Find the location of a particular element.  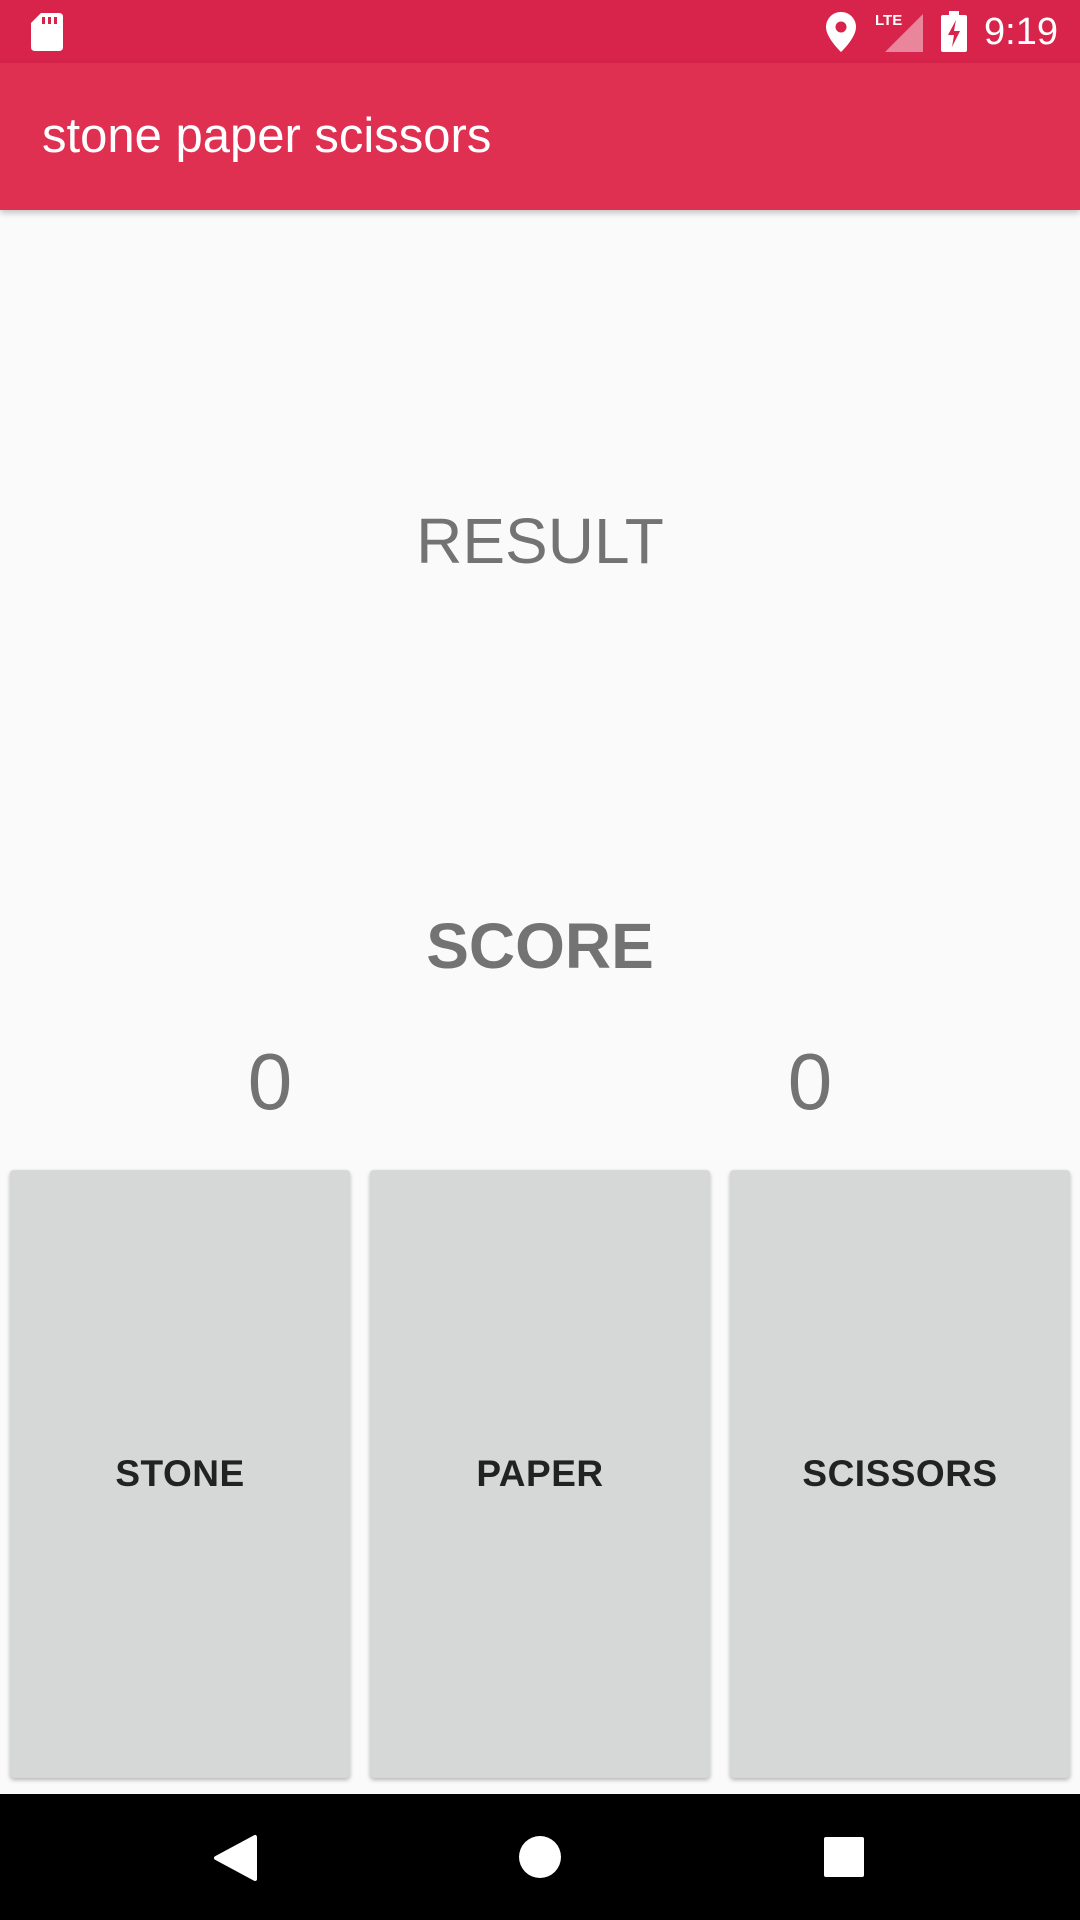

stone-button: STONE is located at coordinates (180, 1474).